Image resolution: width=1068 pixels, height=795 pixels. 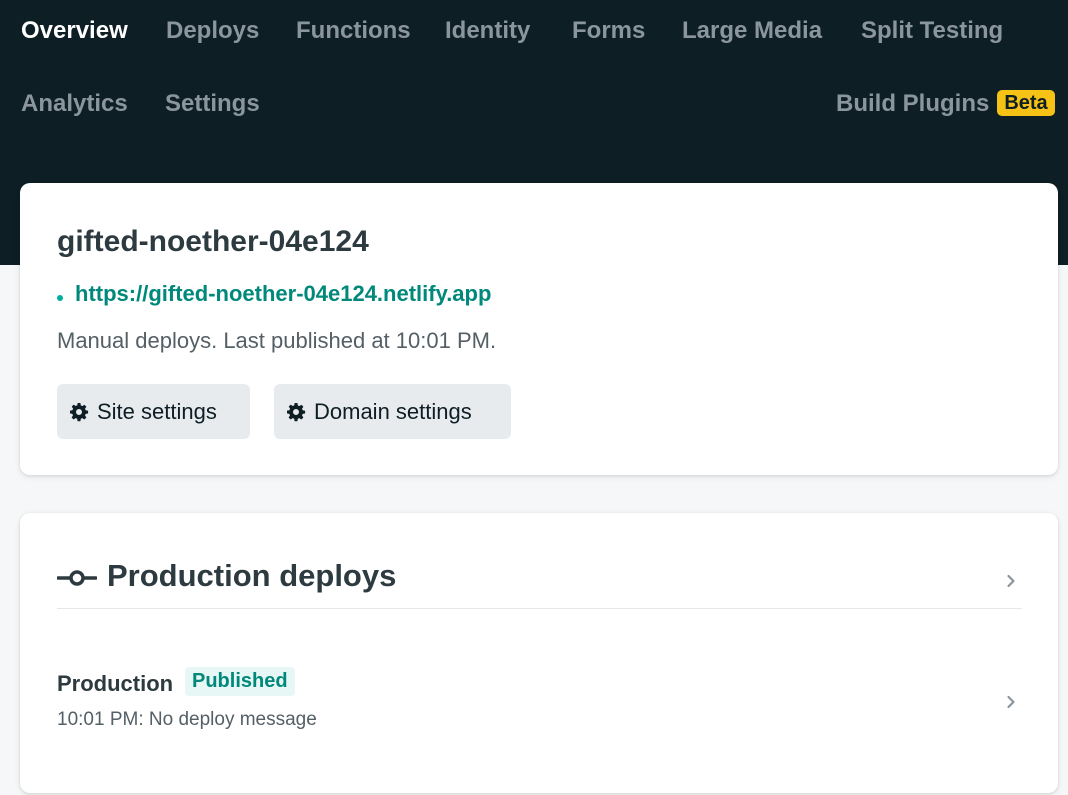 What do you see at coordinates (157, 411) in the screenshot?
I see `site-settings-label: Site settings` at bounding box center [157, 411].